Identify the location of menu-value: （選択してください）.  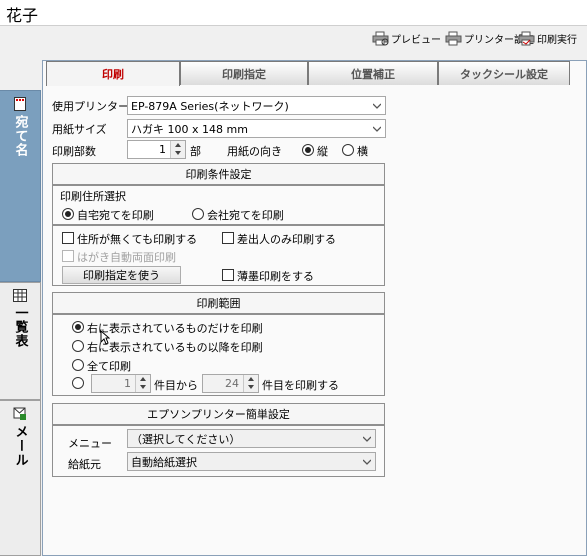
(186, 439).